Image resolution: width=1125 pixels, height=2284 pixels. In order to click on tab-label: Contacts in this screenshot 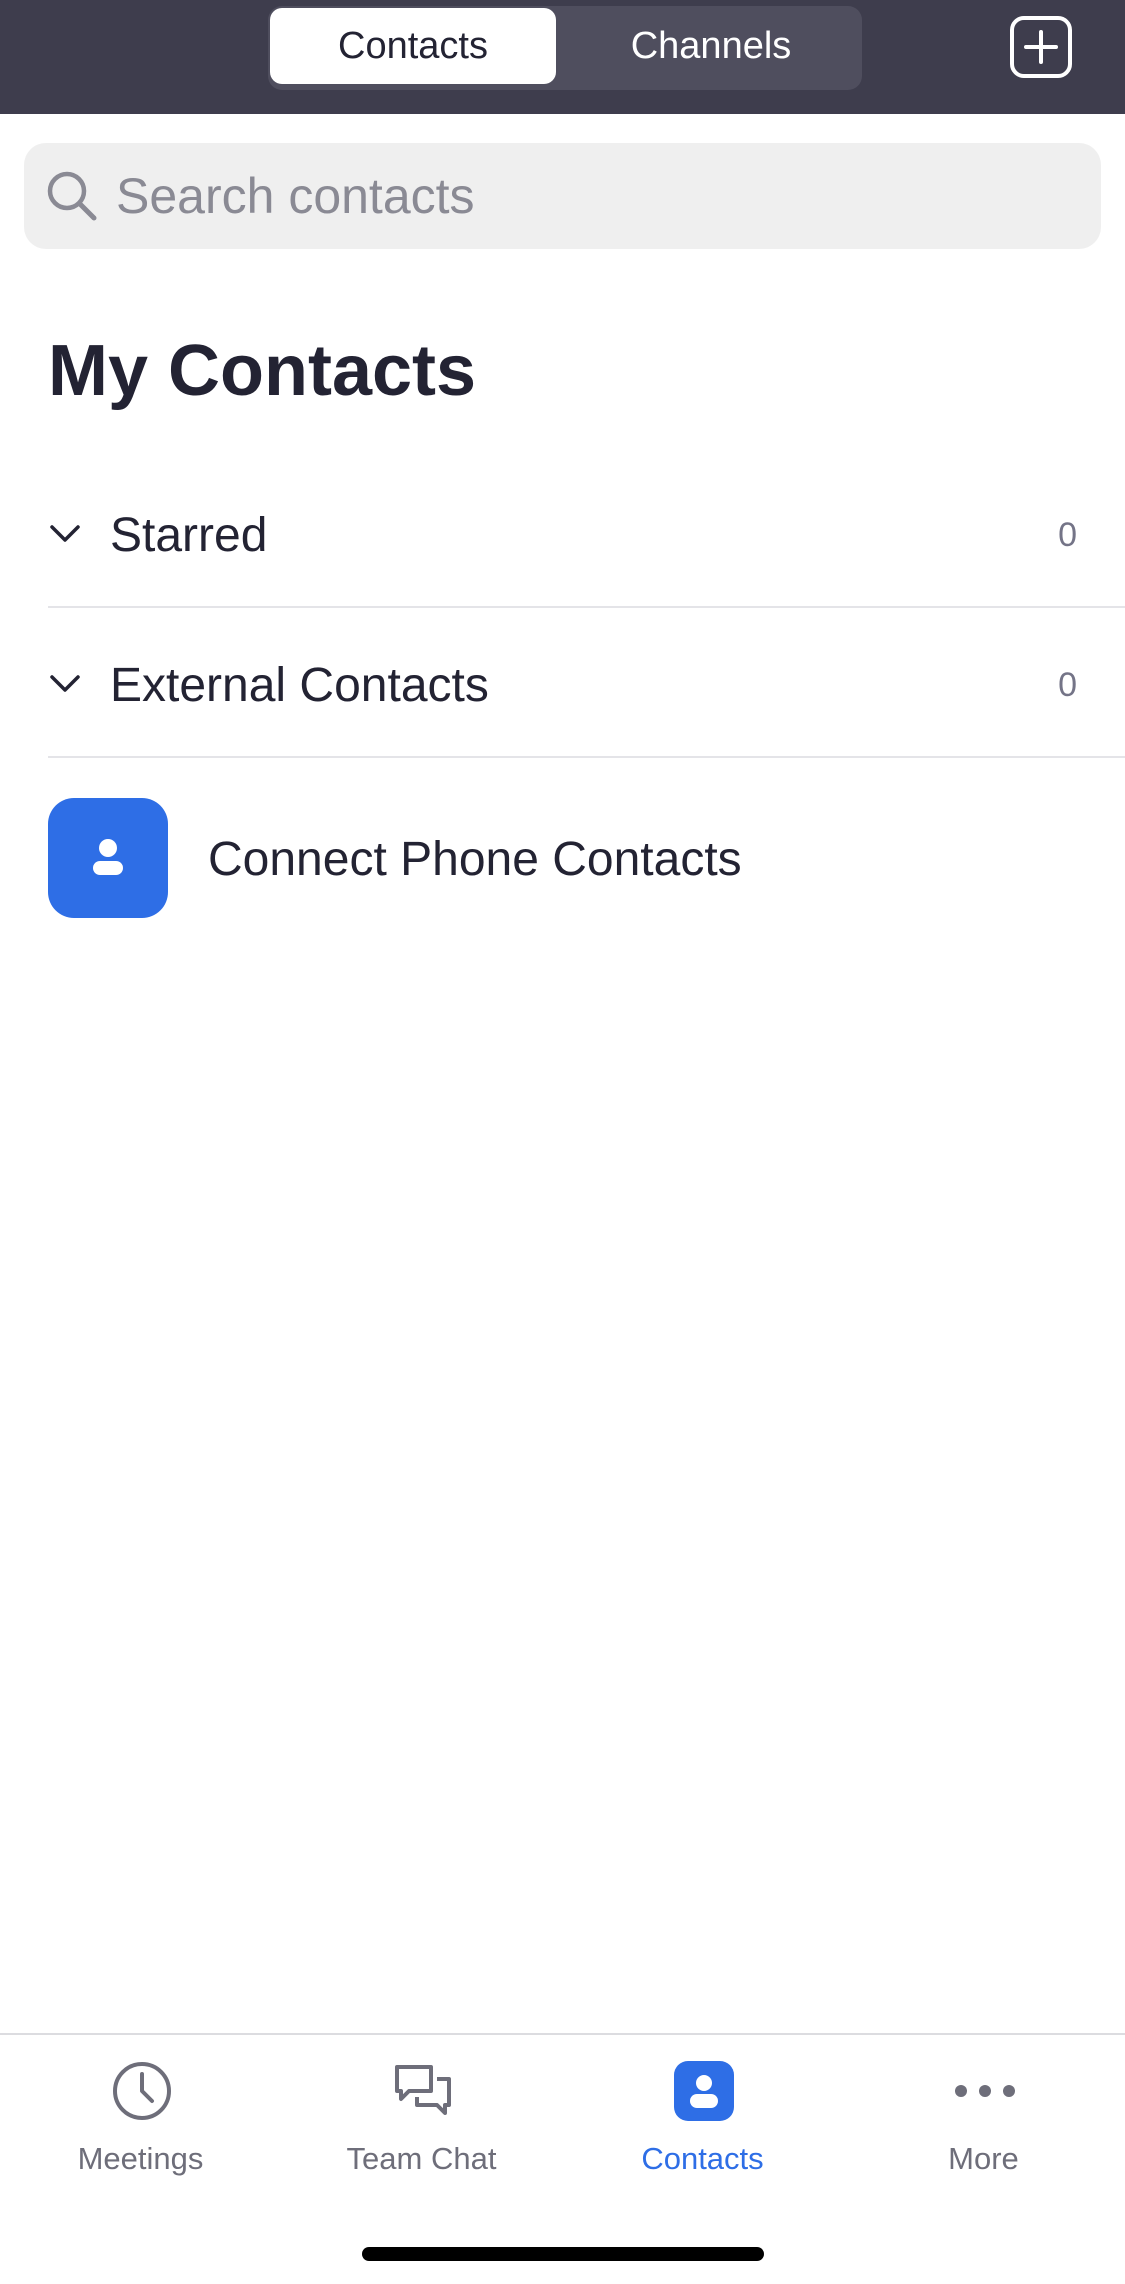, I will do `click(702, 2158)`.